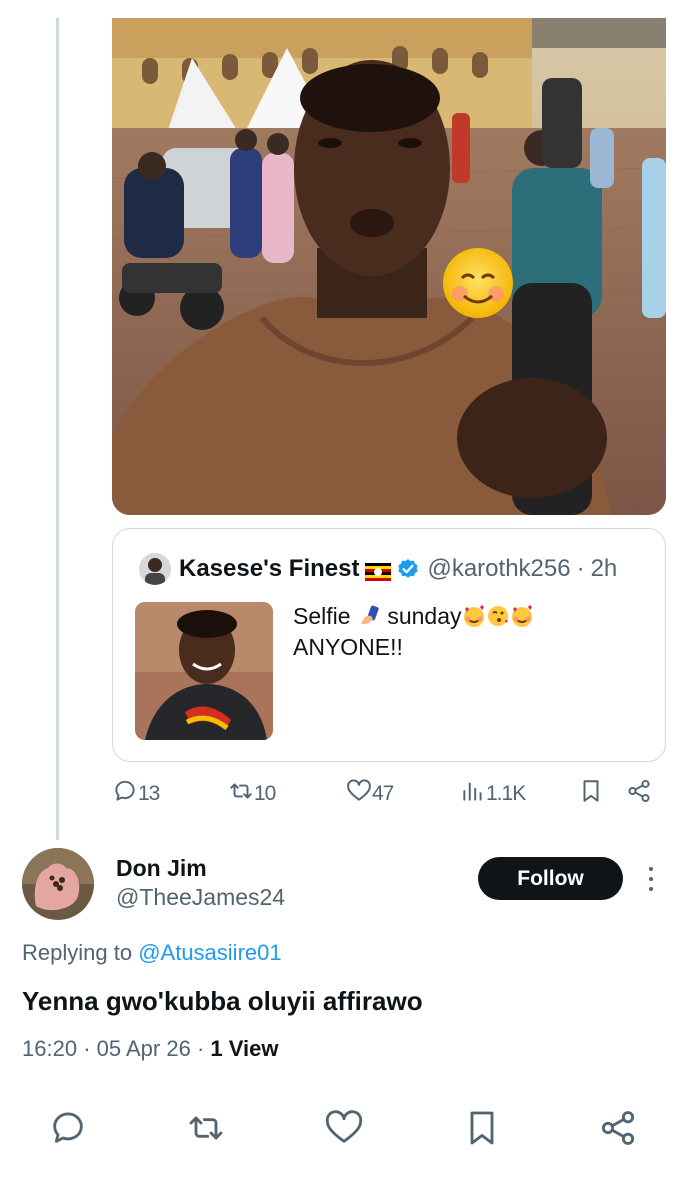  Describe the element at coordinates (209, 952) in the screenshot. I see `replying-to-mention: @Atusasiire01` at that location.